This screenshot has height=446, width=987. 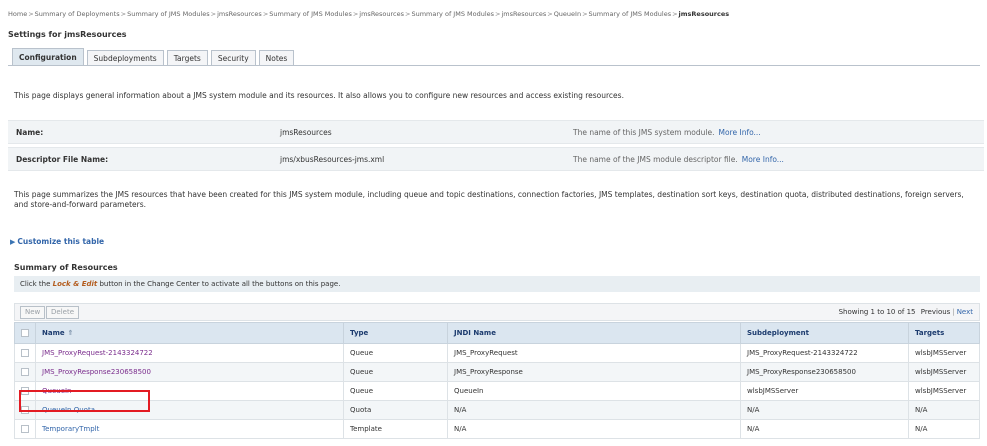 I want to click on resource-name-link: JMS_ProxyResponse230658500, so click(x=96, y=372).